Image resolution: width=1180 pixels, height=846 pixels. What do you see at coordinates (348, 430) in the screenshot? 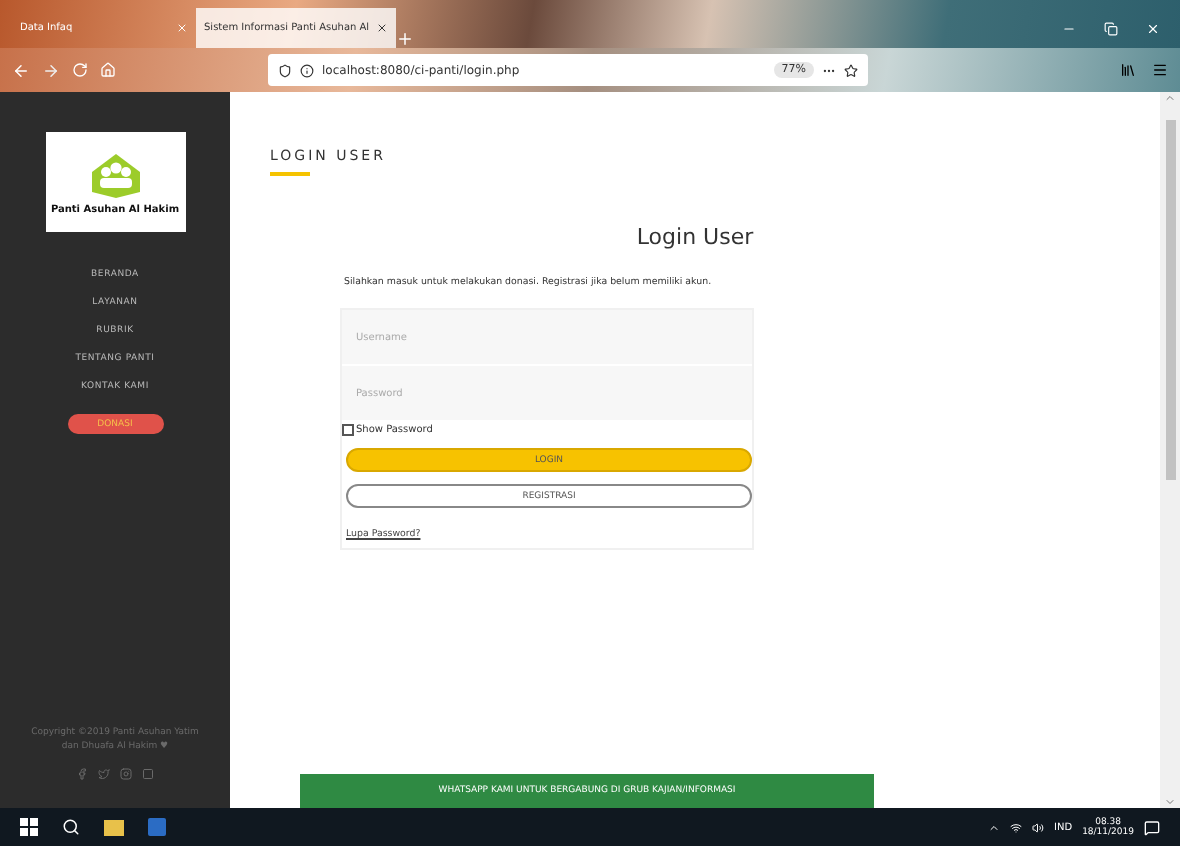
I see `show-password-checkbox` at bounding box center [348, 430].